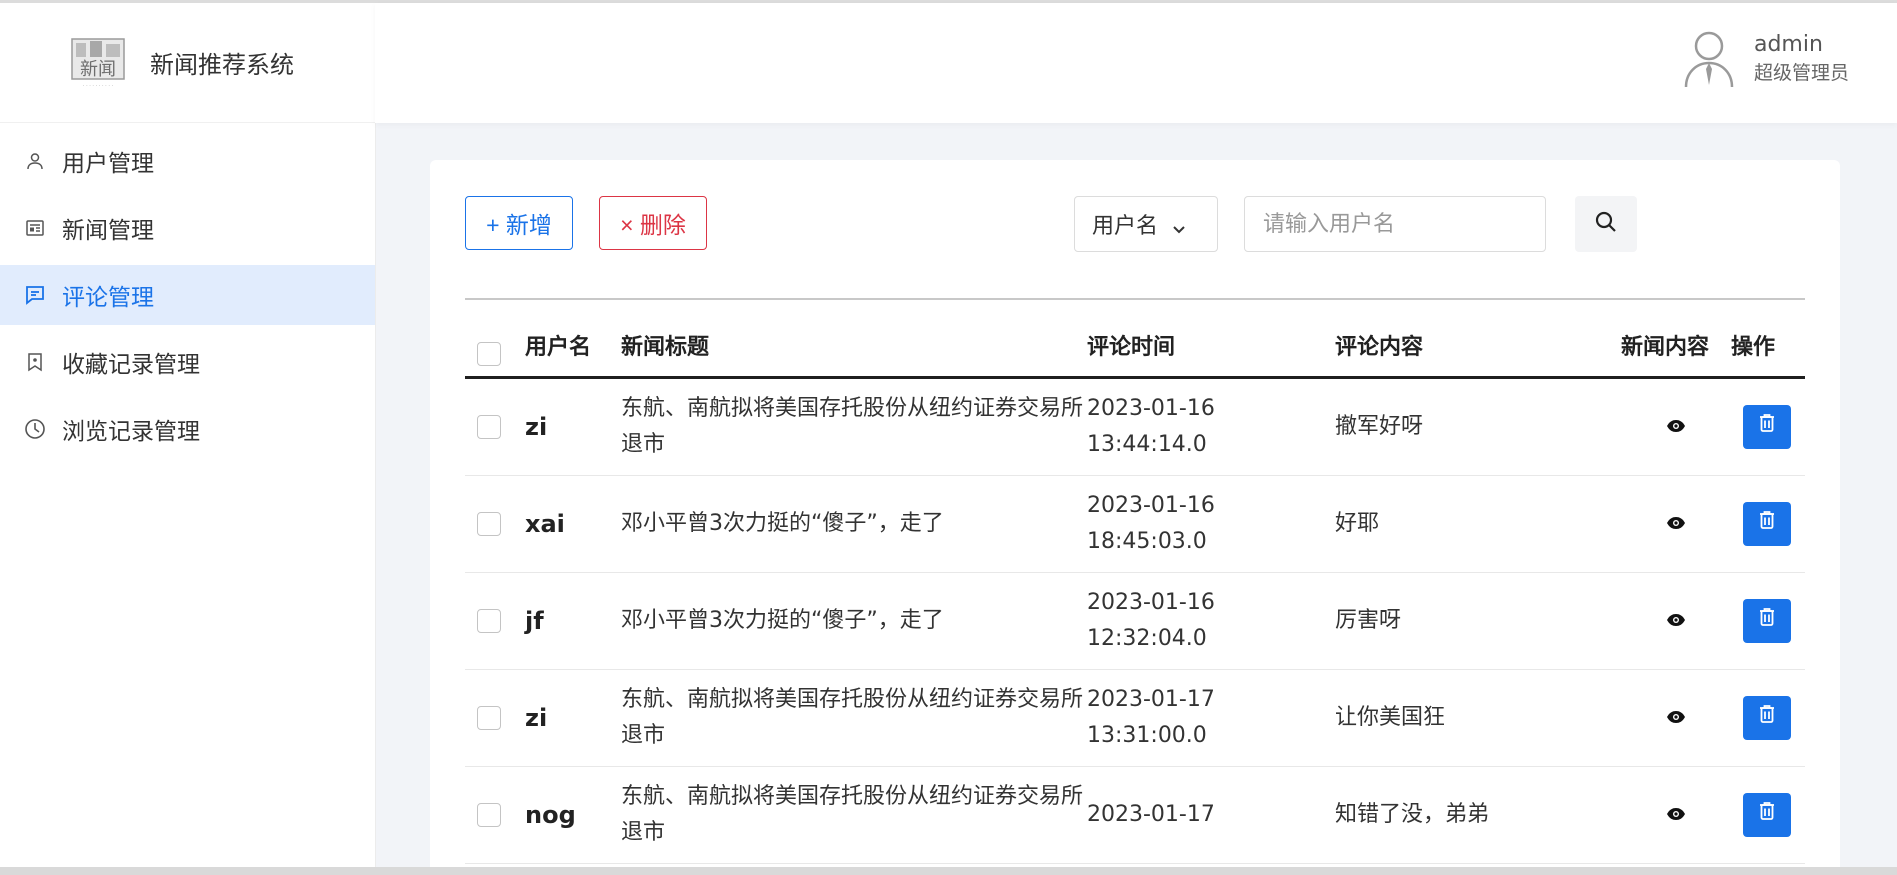  Describe the element at coordinates (1753, 347) in the screenshot. I see `header-action: 操作` at that location.